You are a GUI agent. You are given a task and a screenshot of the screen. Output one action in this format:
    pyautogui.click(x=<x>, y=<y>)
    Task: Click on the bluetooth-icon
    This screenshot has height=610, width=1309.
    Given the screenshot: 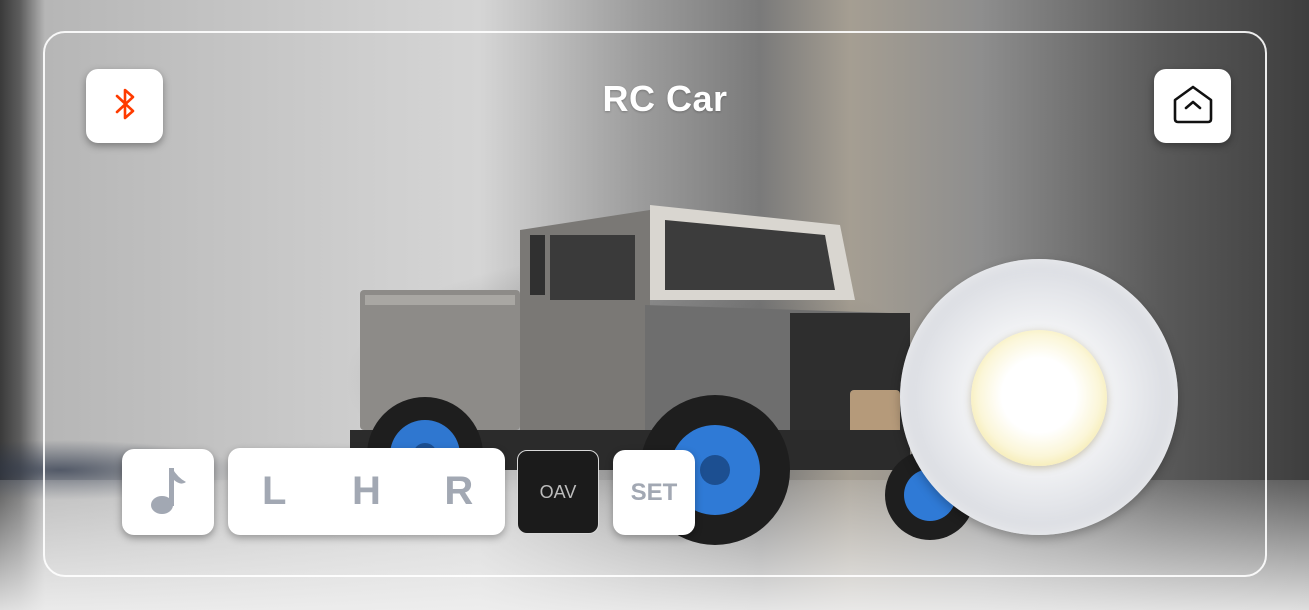 What is the action you would take?
    pyautogui.click(x=125, y=106)
    